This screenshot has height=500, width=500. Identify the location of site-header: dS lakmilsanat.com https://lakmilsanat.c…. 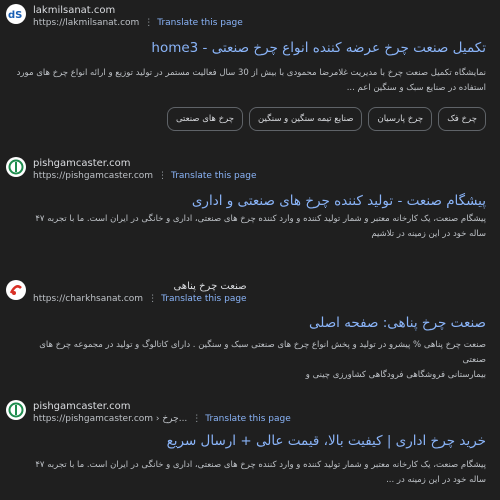
(124, 17).